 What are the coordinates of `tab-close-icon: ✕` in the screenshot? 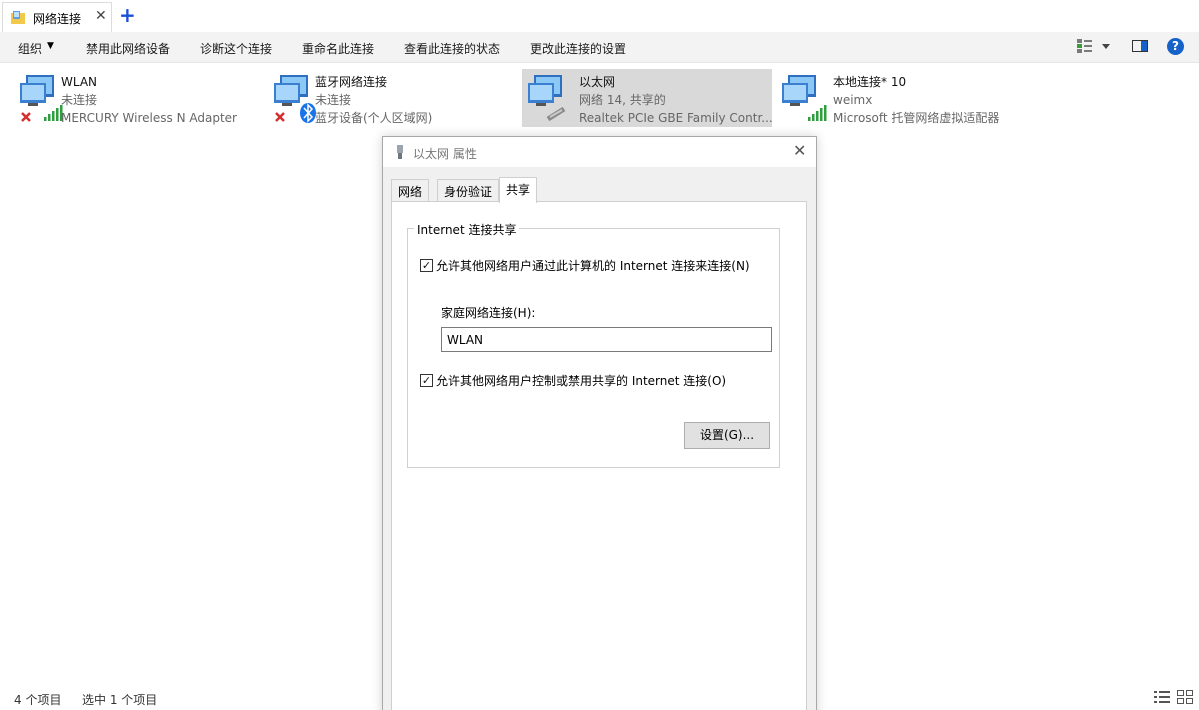 It's located at (101, 16).